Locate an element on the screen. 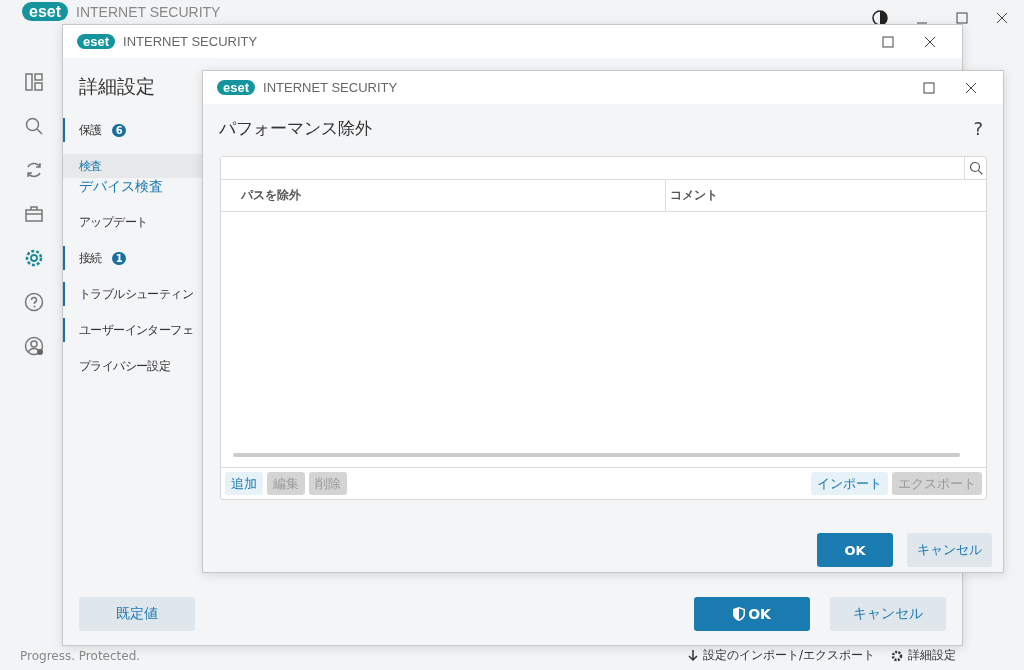 This screenshot has width=1024, height=670. product-name: INTERNET SECURITY is located at coordinates (148, 11).